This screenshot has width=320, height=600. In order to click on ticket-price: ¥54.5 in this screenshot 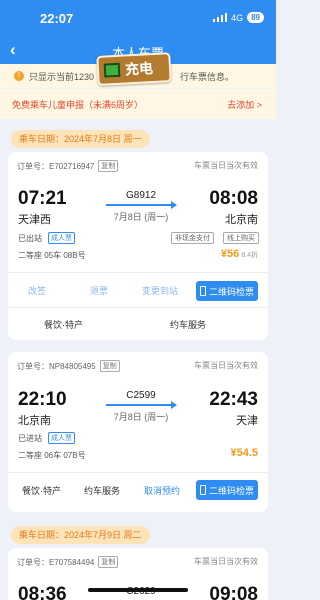, I will do `click(244, 453)`.